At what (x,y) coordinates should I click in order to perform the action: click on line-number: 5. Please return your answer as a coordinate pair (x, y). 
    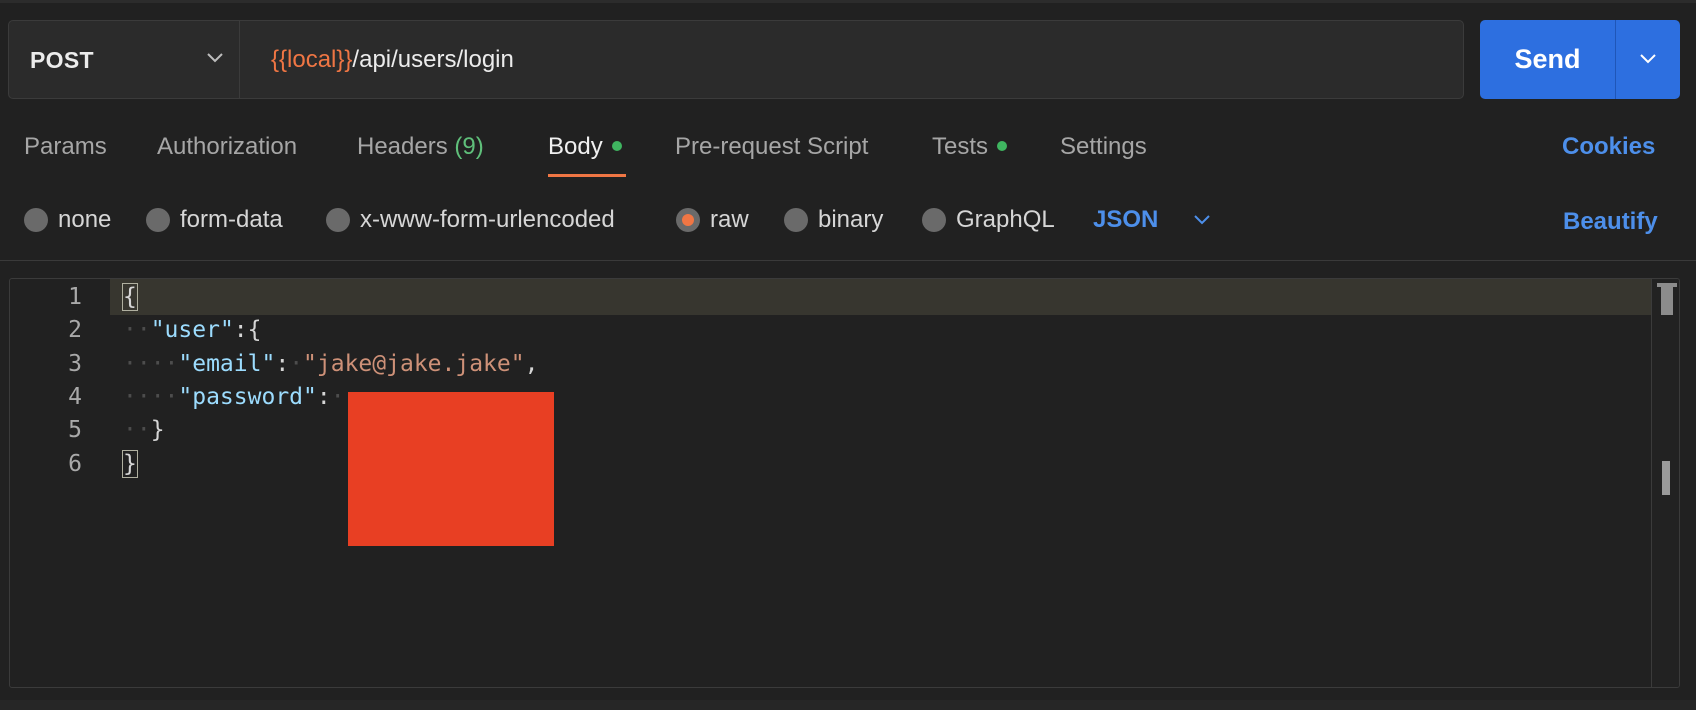
    Looking at the image, I should click on (75, 430).